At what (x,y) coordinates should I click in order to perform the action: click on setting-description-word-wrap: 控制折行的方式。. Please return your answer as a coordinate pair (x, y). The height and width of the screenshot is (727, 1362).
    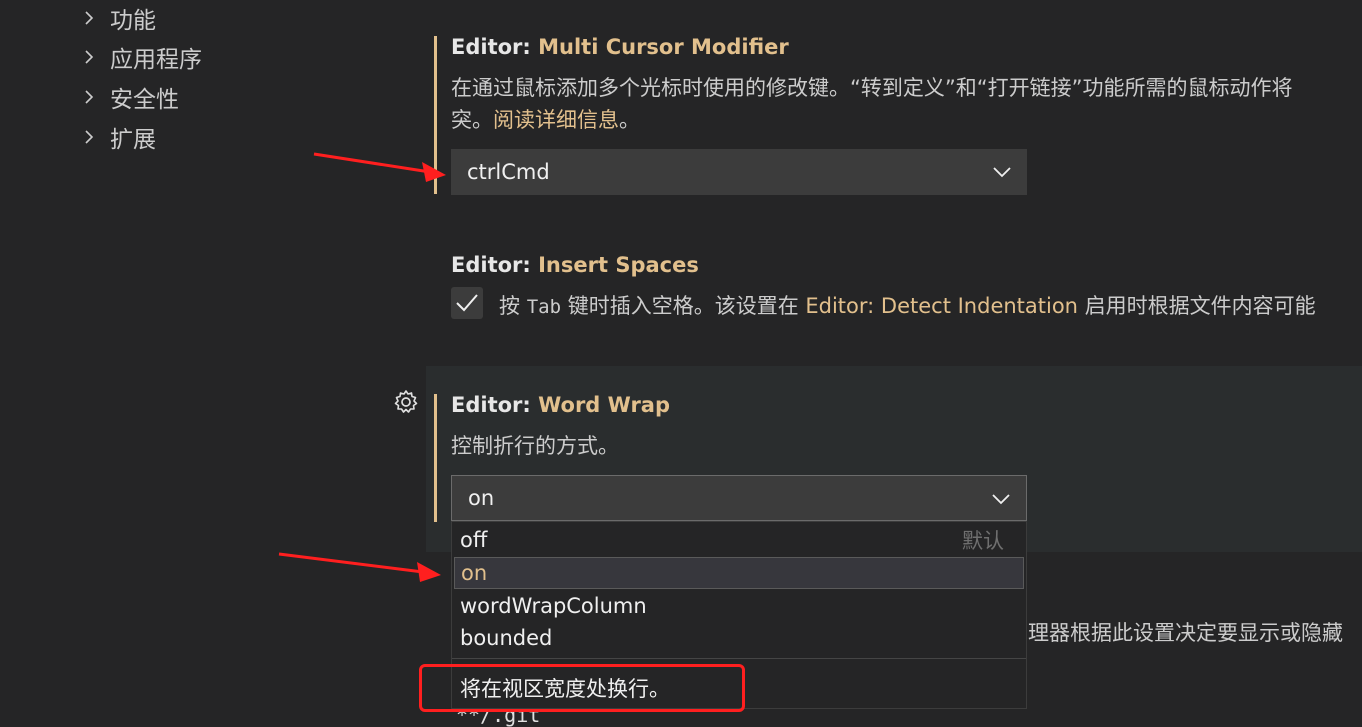
    Looking at the image, I should click on (535, 446).